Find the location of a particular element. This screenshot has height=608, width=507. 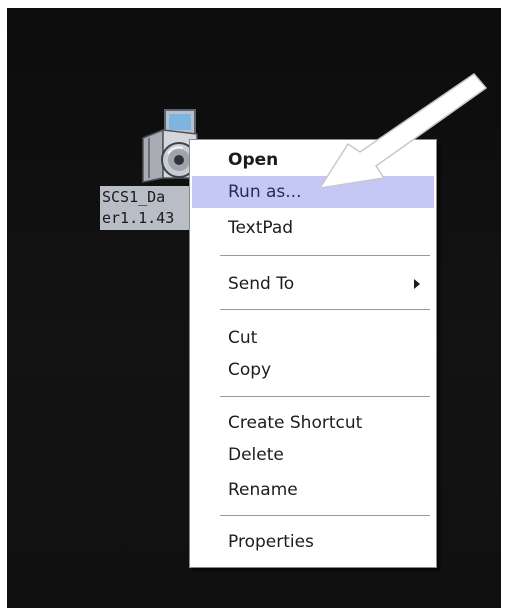

menu-item-label: Rename is located at coordinates (263, 490).